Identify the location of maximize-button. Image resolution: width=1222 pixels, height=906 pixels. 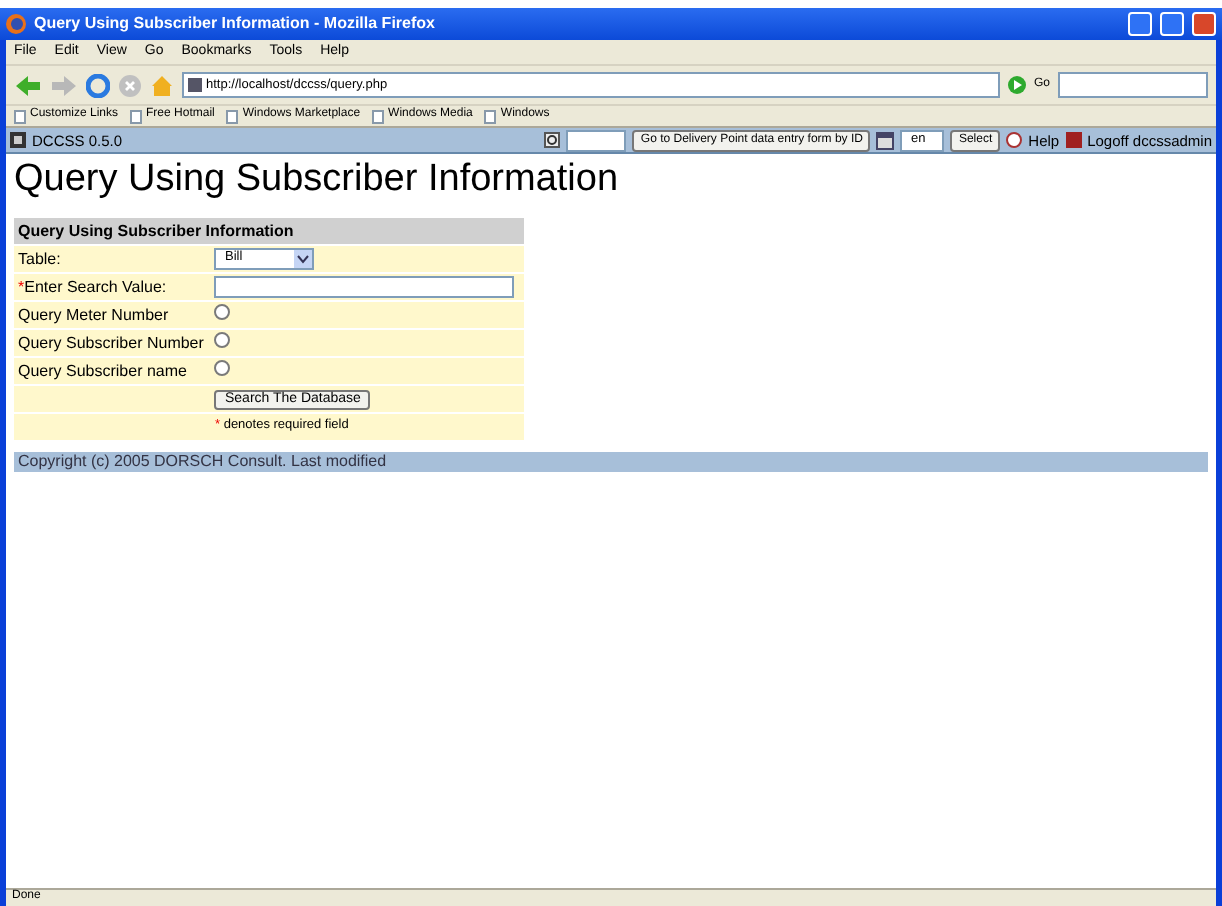
(1172, 24).